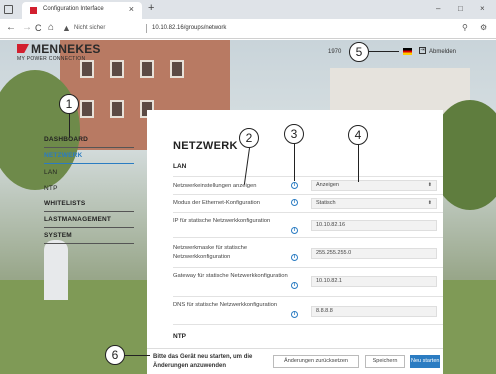 Image resolution: width=496 pixels, height=374 pixels. Describe the element at coordinates (89, 188) in the screenshot. I see `sidebar-item-ntp: NTP` at that location.